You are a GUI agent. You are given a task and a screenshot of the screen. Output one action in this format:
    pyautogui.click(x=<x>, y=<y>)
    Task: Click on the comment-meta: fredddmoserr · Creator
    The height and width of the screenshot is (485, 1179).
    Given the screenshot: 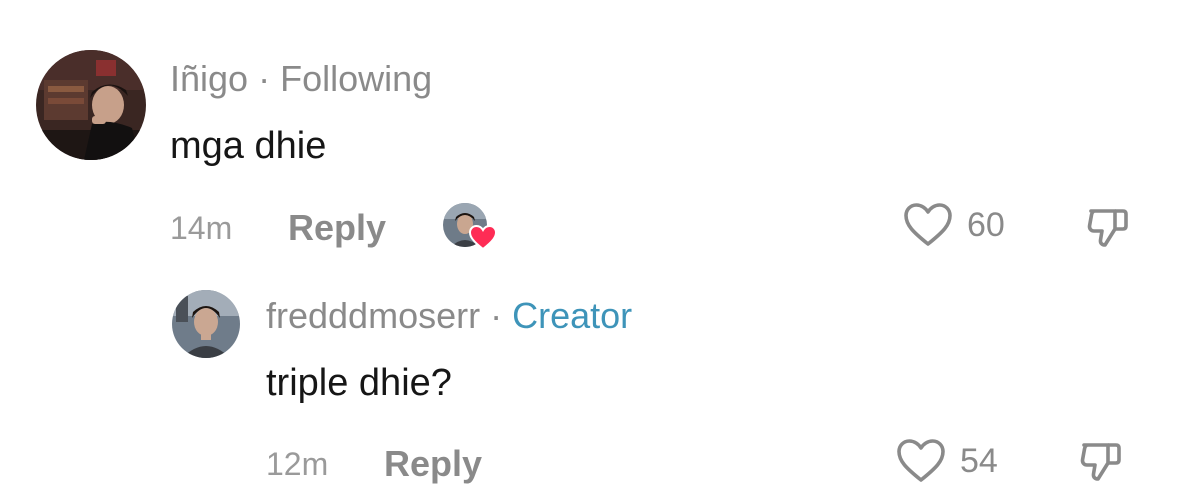 What is the action you would take?
    pyautogui.click(x=449, y=316)
    